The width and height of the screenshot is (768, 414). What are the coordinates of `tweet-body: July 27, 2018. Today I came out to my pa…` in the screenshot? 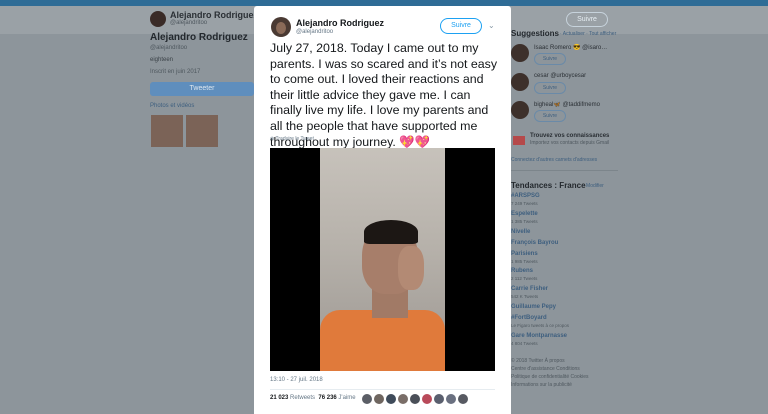 It's located at (384, 95).